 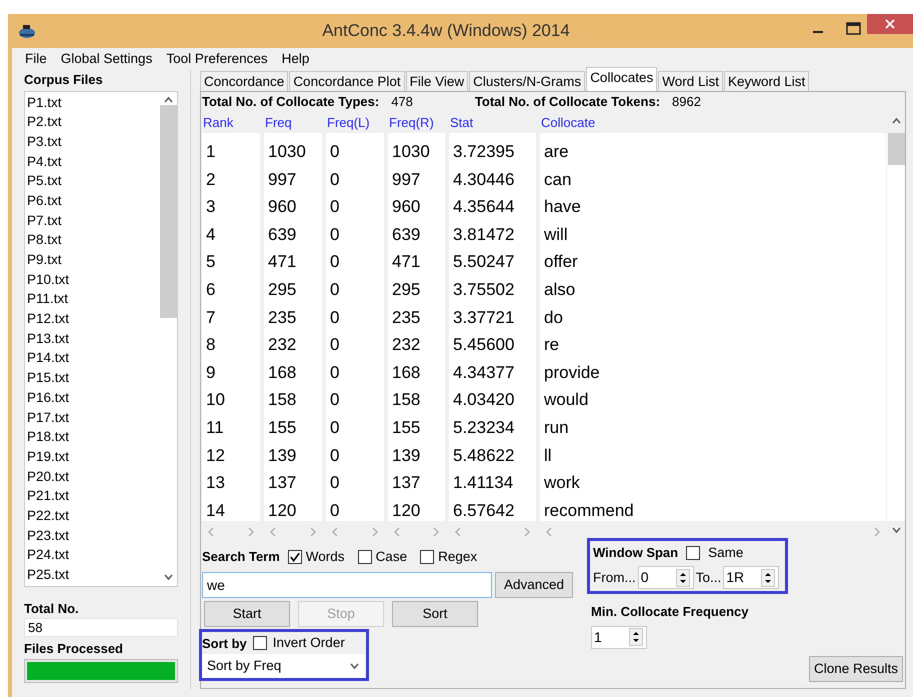 What do you see at coordinates (52, 609) in the screenshot?
I see `section-label: Total No.` at bounding box center [52, 609].